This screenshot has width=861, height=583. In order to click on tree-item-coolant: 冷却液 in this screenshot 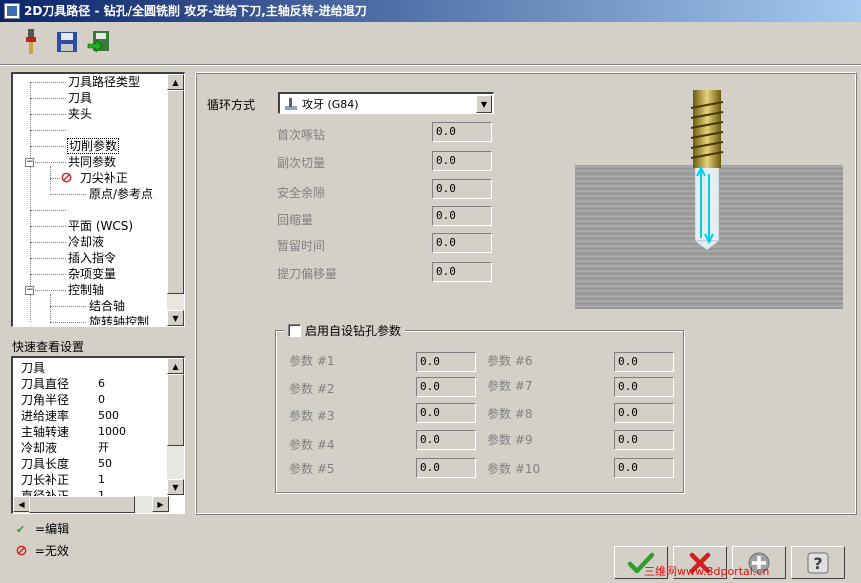, I will do `click(86, 242)`.